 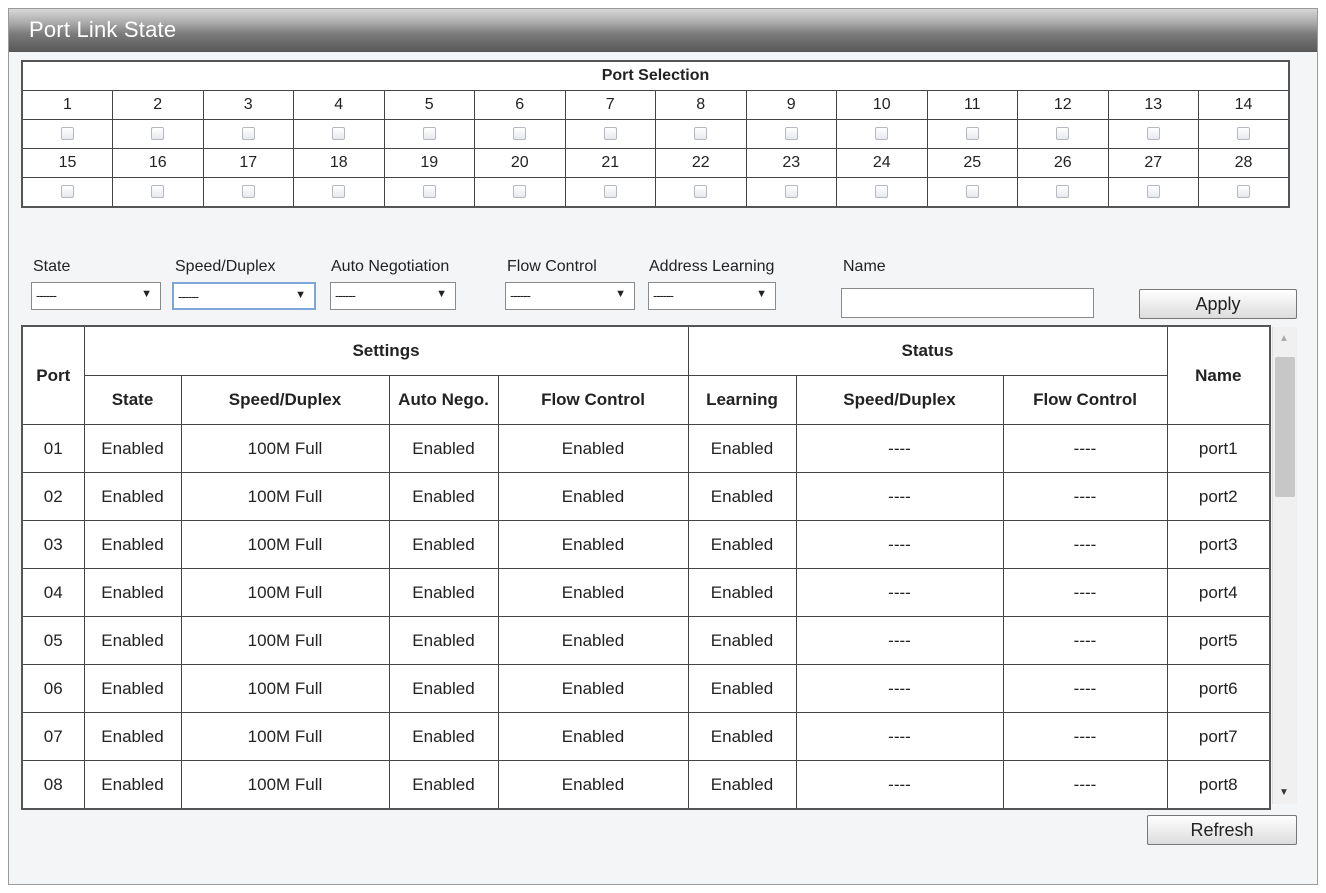 I want to click on scroll-up-arrow-icon: ▲, so click(x=1284, y=338).